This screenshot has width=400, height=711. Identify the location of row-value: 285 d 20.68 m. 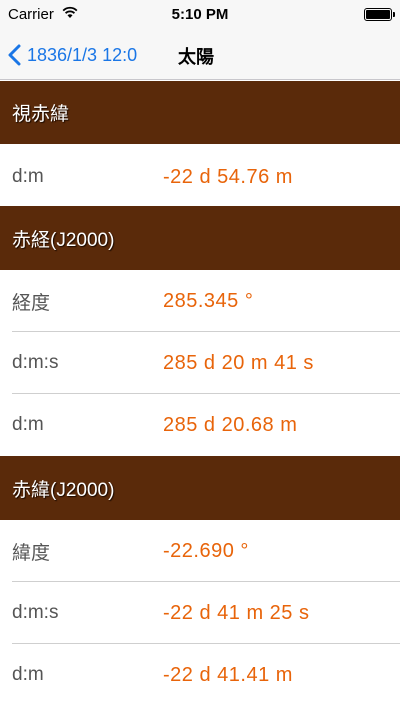
(230, 424).